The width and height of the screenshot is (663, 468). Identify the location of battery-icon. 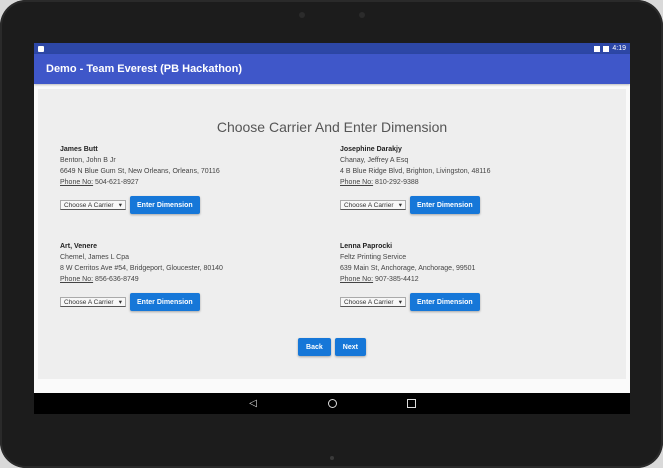
(606, 48).